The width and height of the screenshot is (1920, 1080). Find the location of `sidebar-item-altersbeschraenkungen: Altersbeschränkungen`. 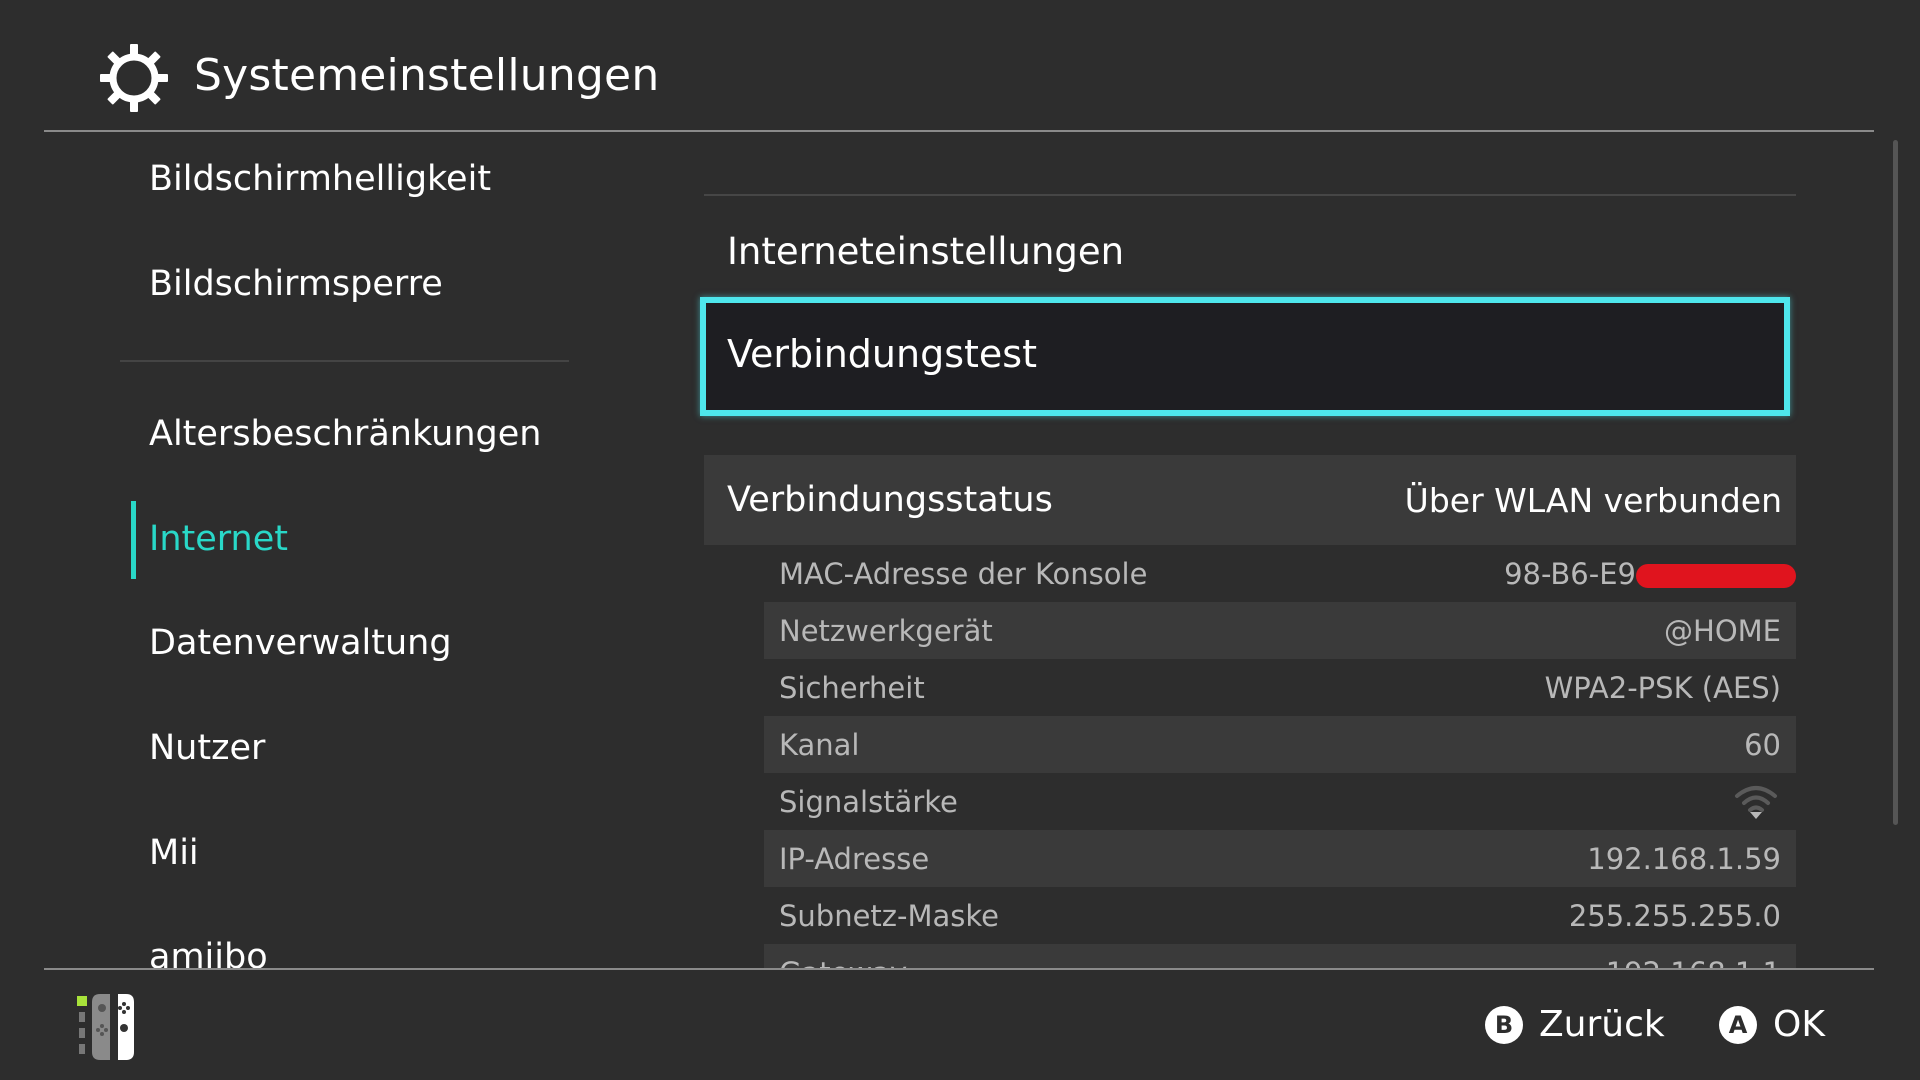

sidebar-item-altersbeschraenkungen: Altersbeschränkungen is located at coordinates (345, 434).